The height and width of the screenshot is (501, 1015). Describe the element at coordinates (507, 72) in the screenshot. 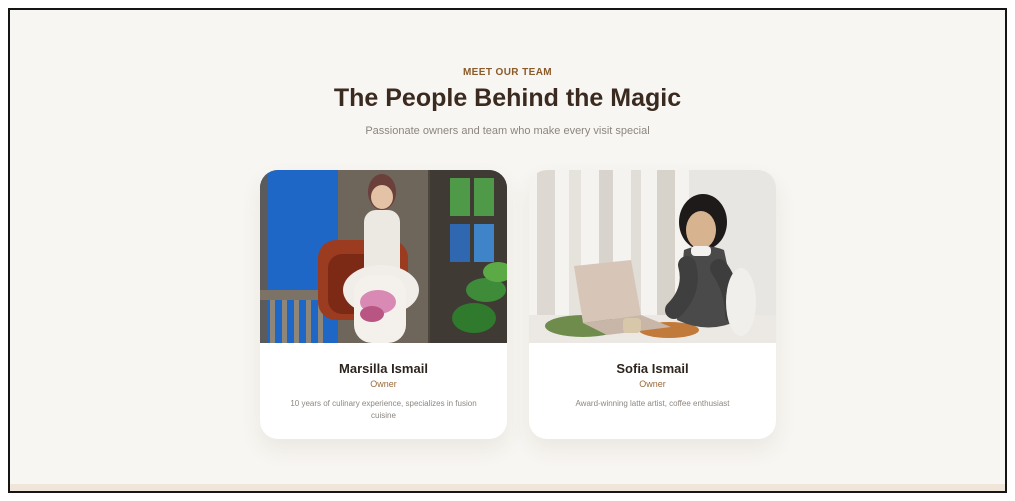

I see `section-eyebrow: MEET OUR TEAM` at that location.